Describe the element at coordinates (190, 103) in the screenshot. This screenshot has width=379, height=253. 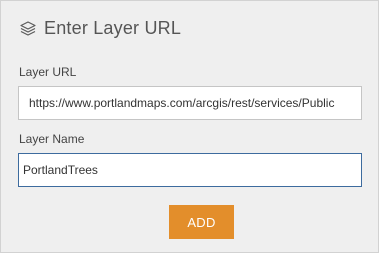
I see `layer-url-input` at that location.